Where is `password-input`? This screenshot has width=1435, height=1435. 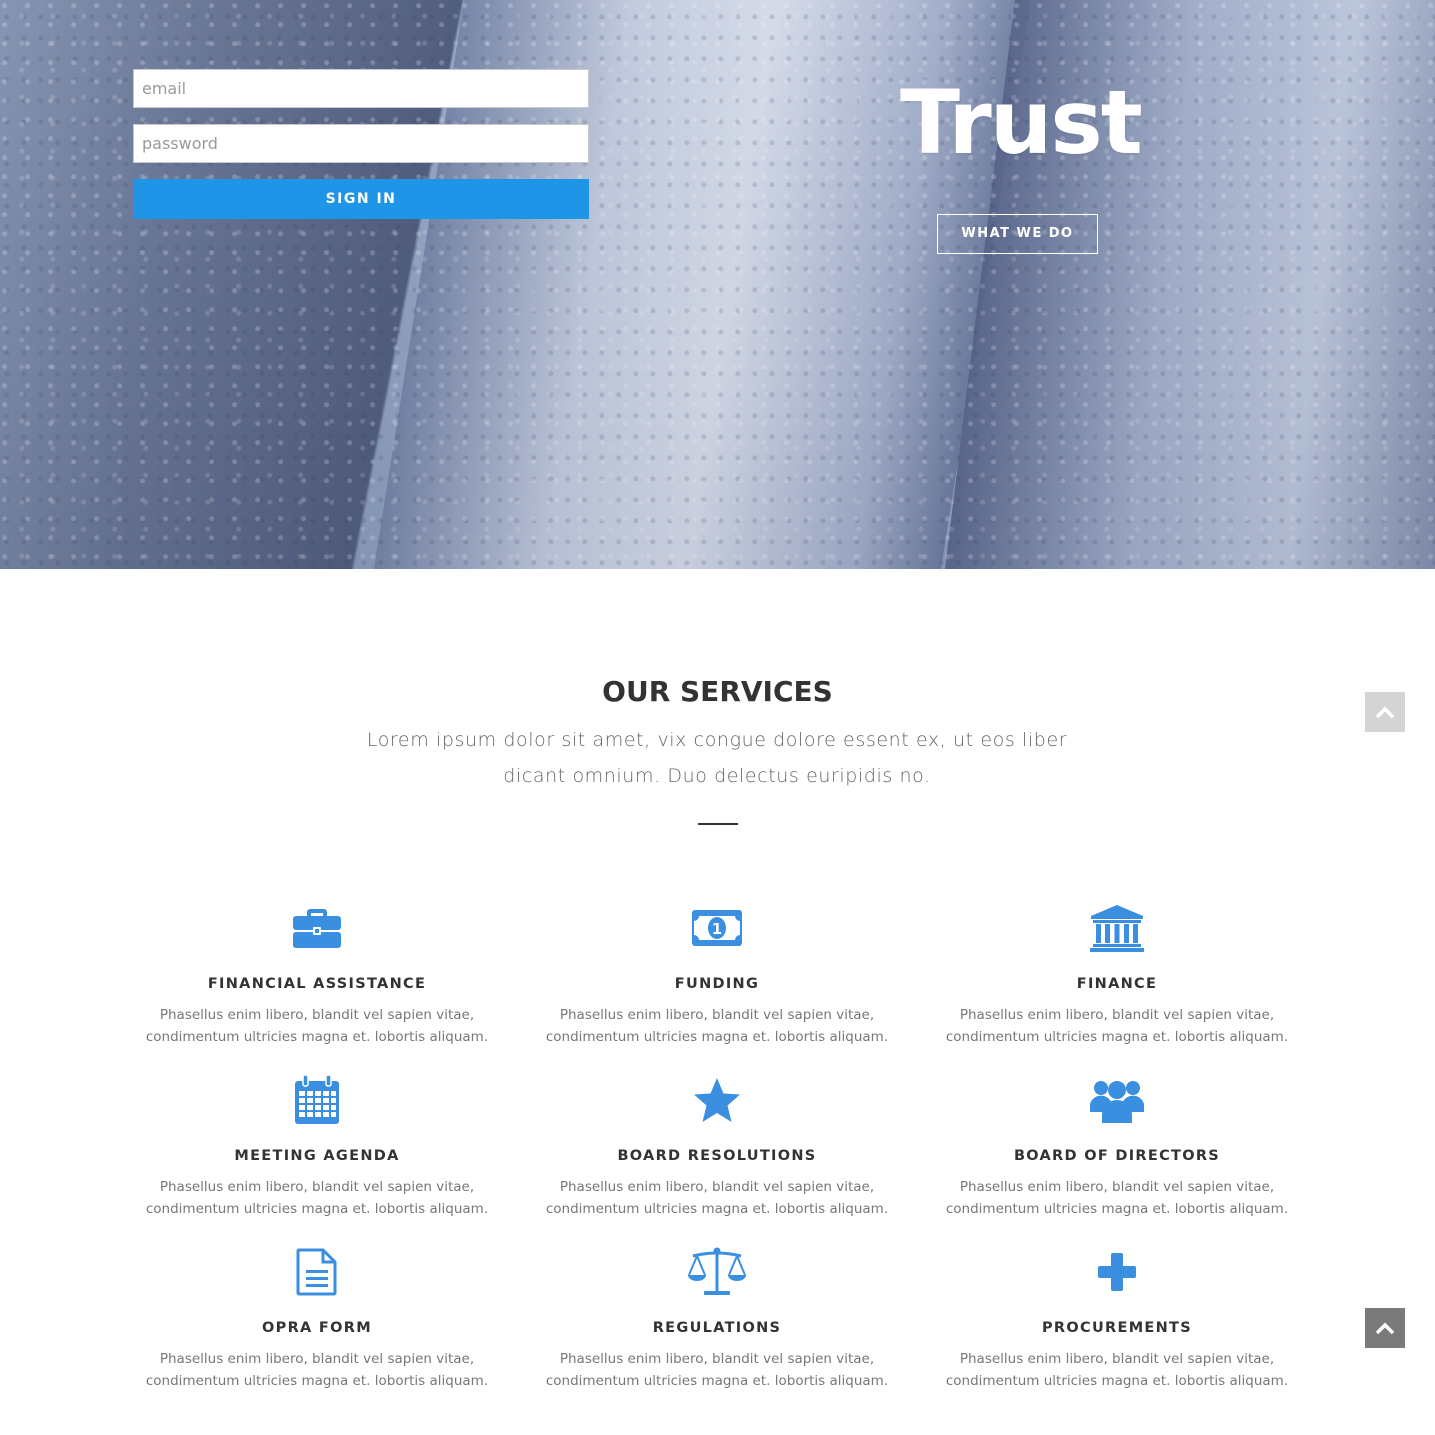 password-input is located at coordinates (361, 143).